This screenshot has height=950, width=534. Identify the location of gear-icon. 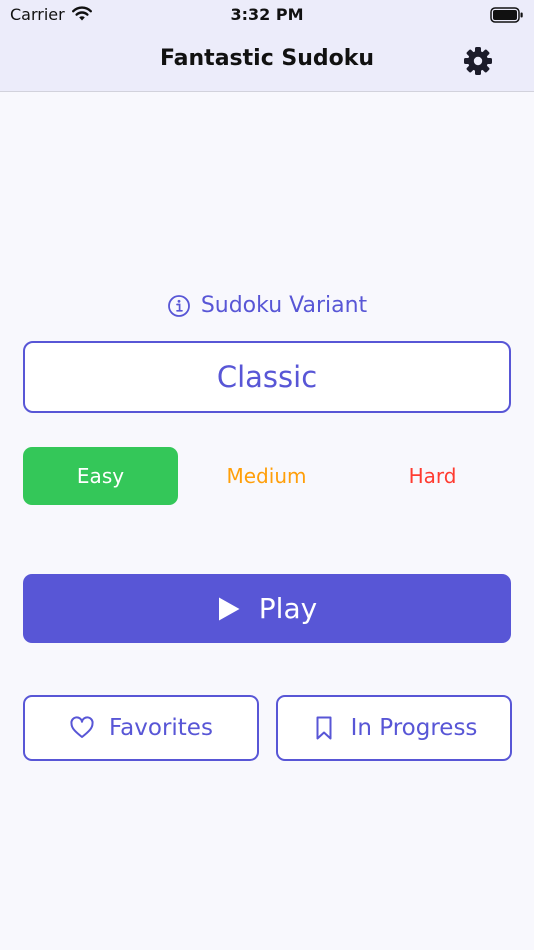
(478, 61).